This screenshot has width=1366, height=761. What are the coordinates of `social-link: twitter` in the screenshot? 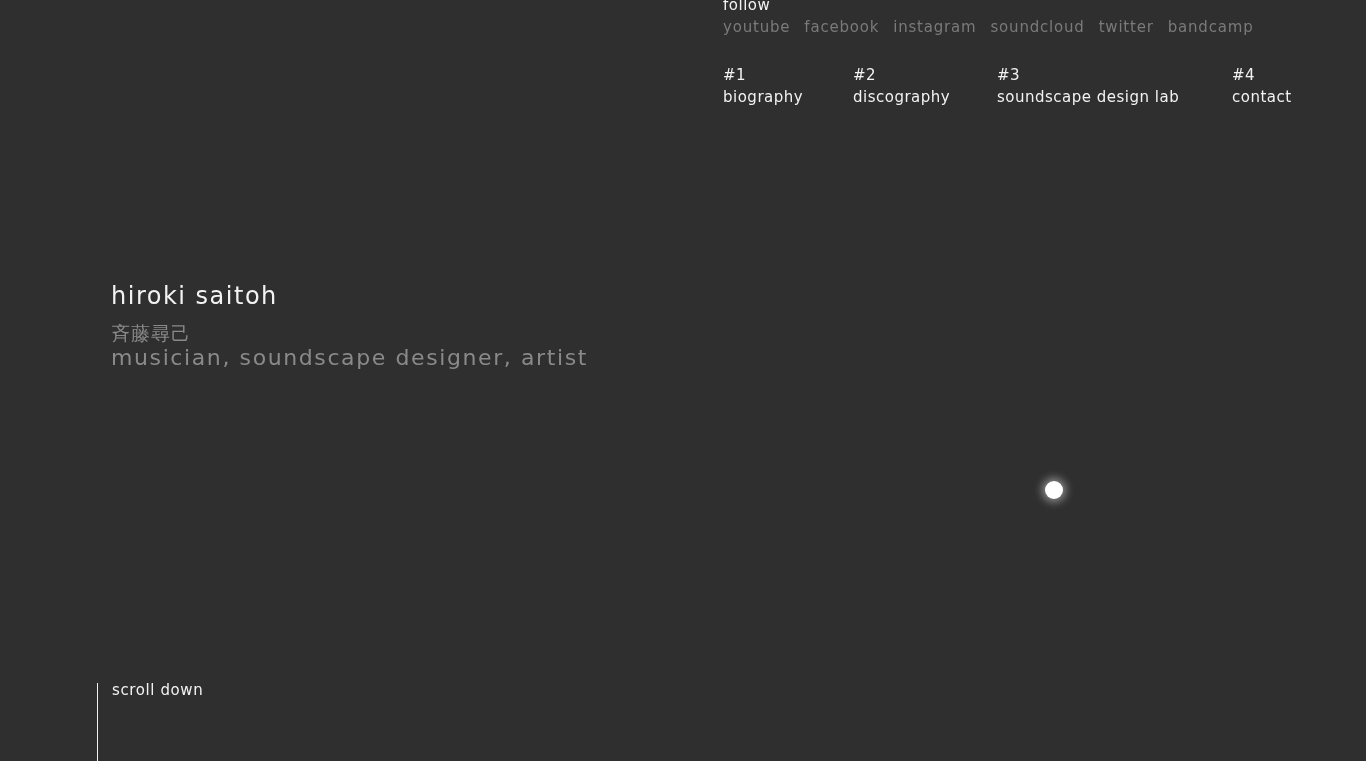 It's located at (1126, 27).